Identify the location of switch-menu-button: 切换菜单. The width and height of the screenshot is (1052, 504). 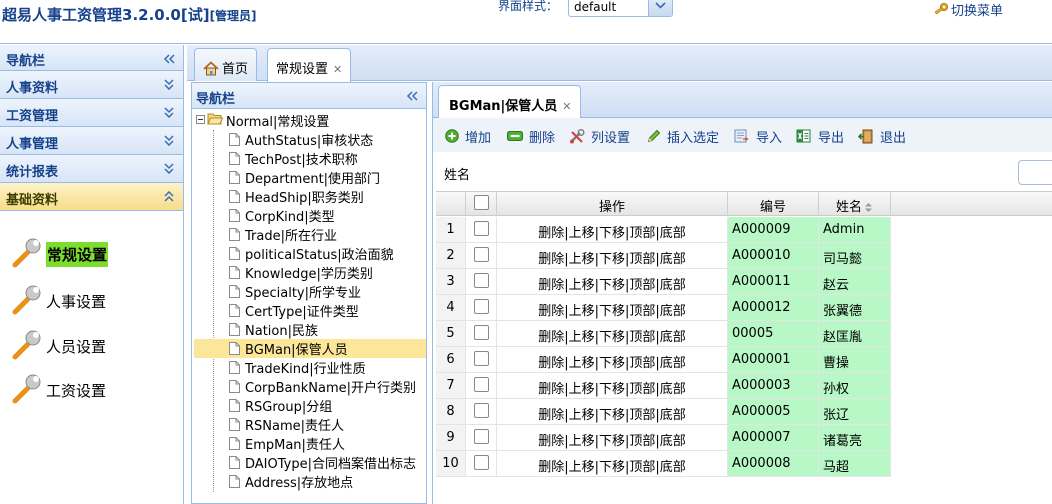
(968, 10).